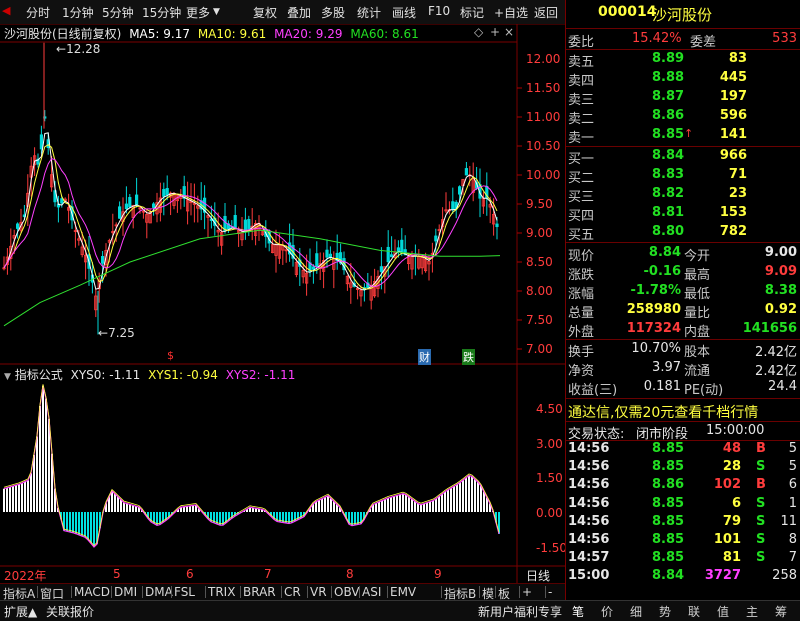 The image size is (800, 621). What do you see at coordinates (683, 233) in the screenshot?
I see `bid-row: 买五 8.80 782` at bounding box center [683, 233].